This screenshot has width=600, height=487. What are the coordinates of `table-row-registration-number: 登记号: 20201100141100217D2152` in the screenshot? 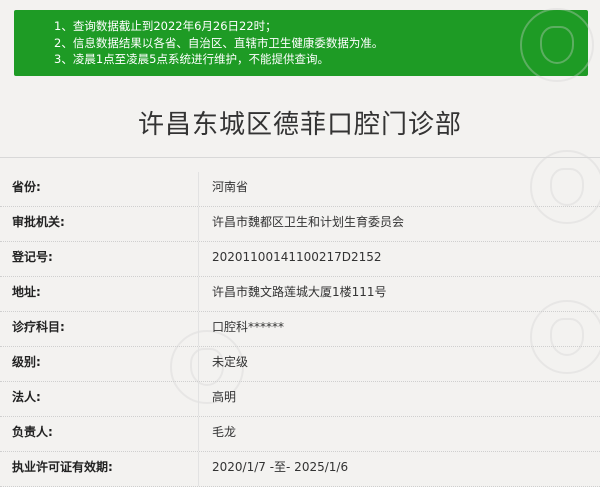 It's located at (300, 259).